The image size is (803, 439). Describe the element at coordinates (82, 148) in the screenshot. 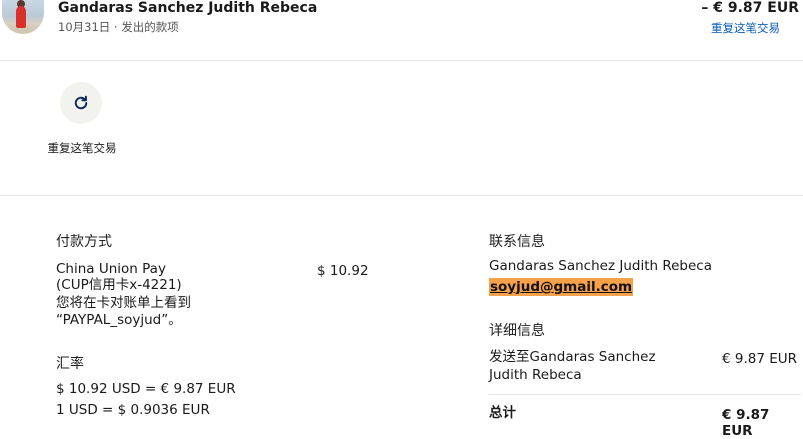

I see `repeat-transaction-label: 重复这笔交易` at that location.